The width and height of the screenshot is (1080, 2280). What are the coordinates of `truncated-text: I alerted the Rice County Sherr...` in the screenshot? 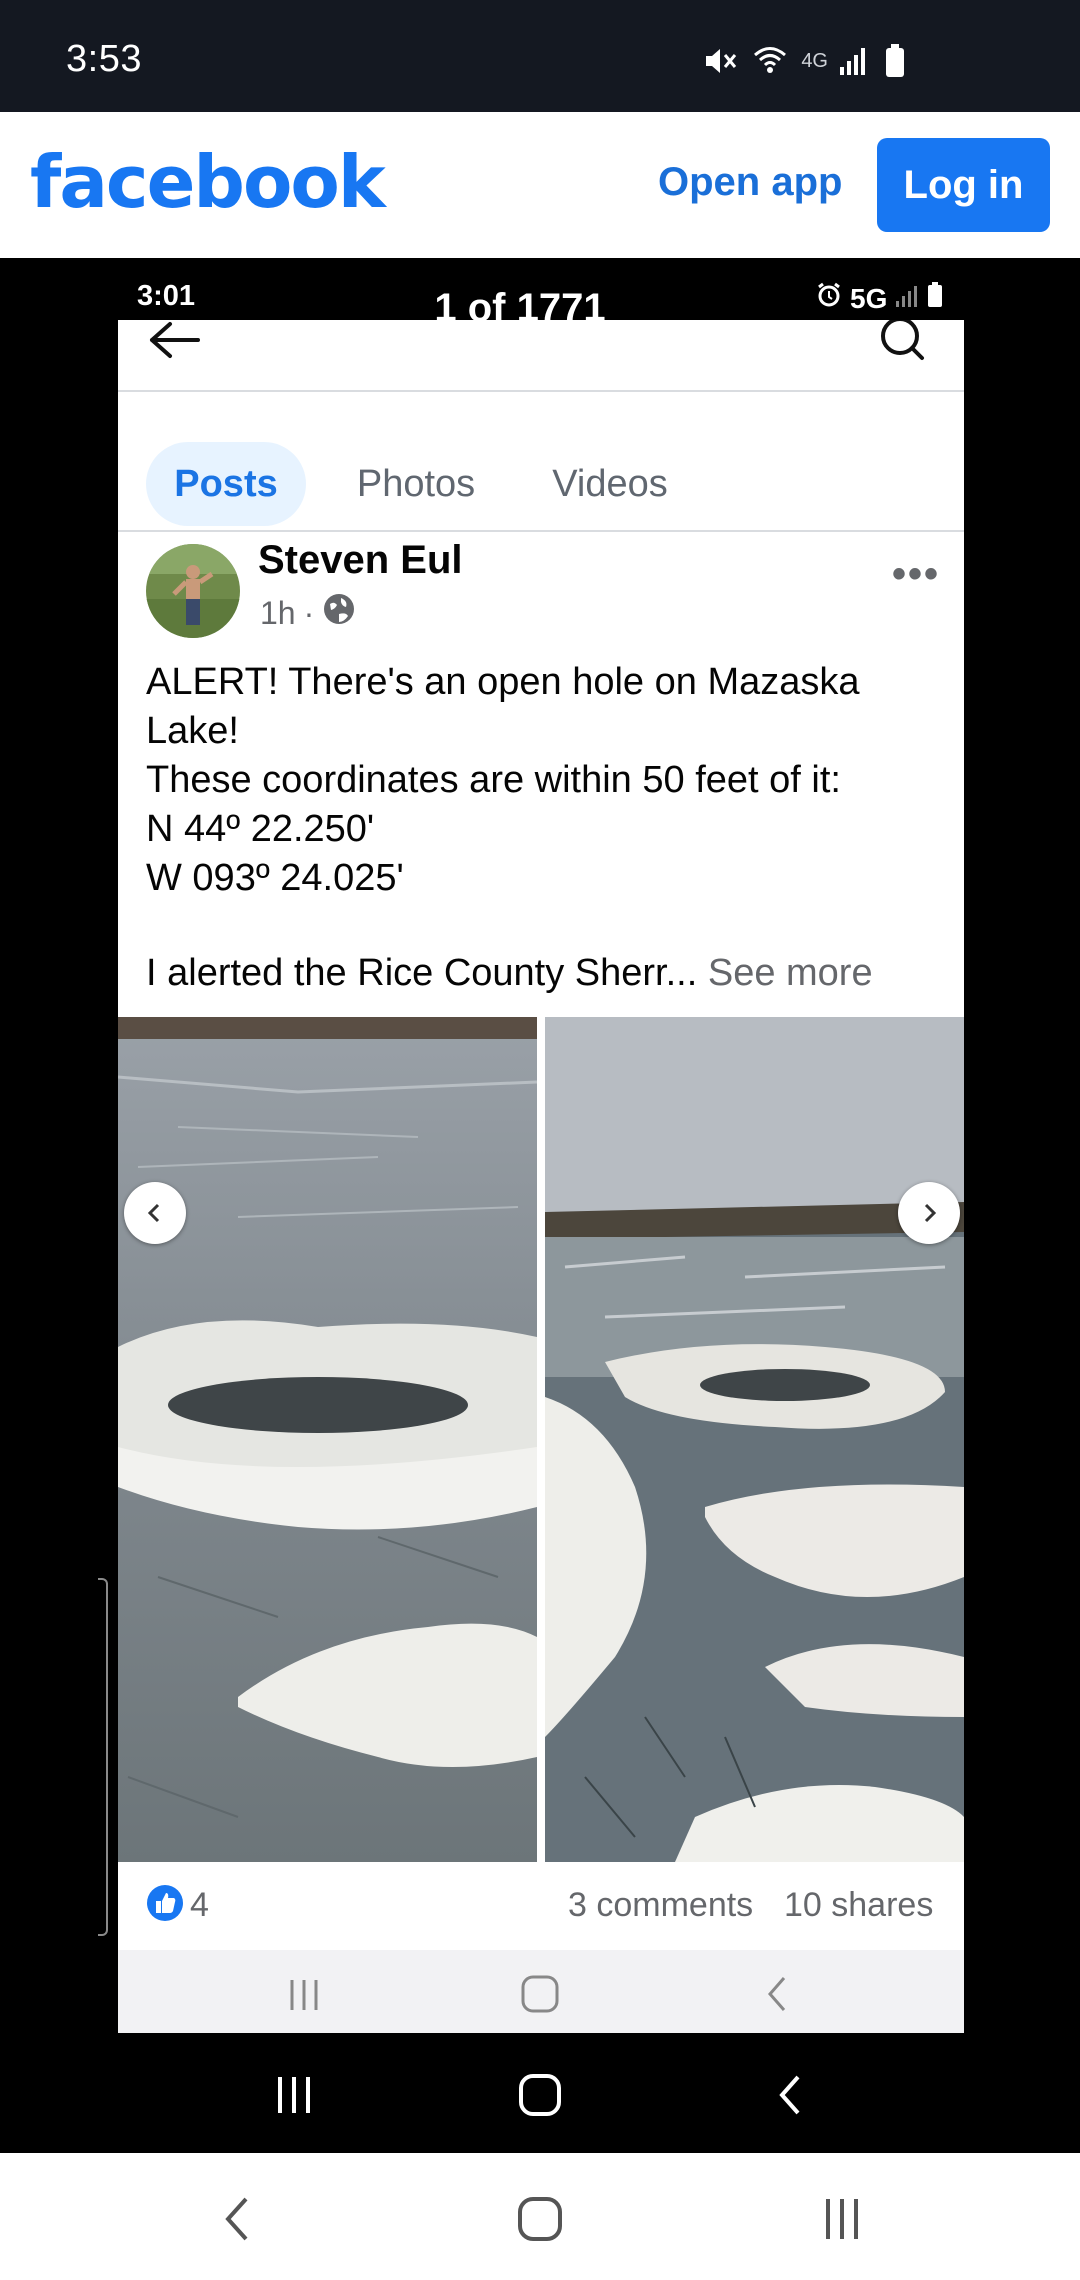 It's located at (422, 973).